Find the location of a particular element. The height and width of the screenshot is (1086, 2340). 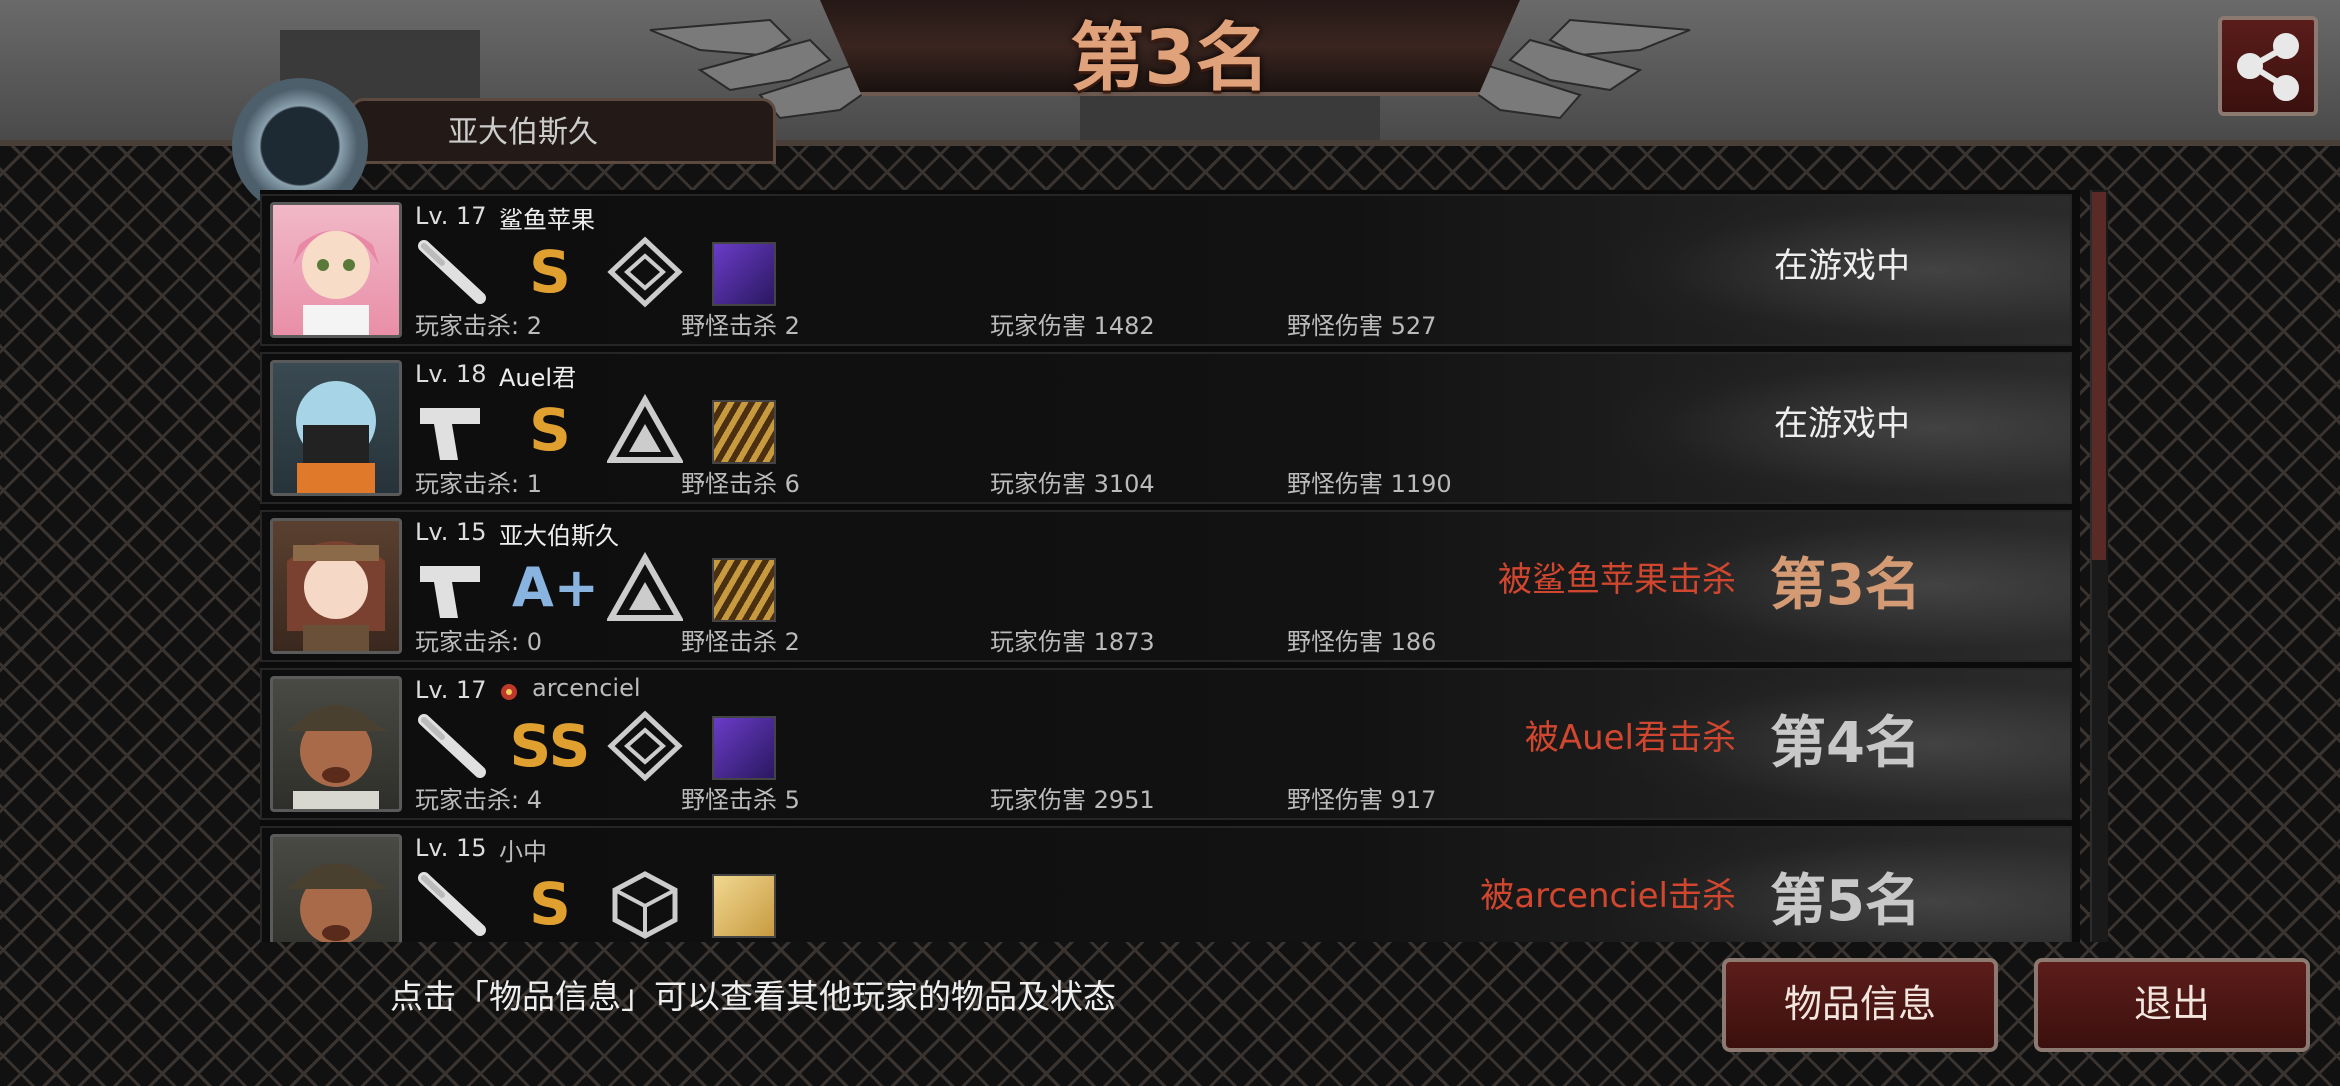

player-level: Lv. 18 is located at coordinates (451, 374).